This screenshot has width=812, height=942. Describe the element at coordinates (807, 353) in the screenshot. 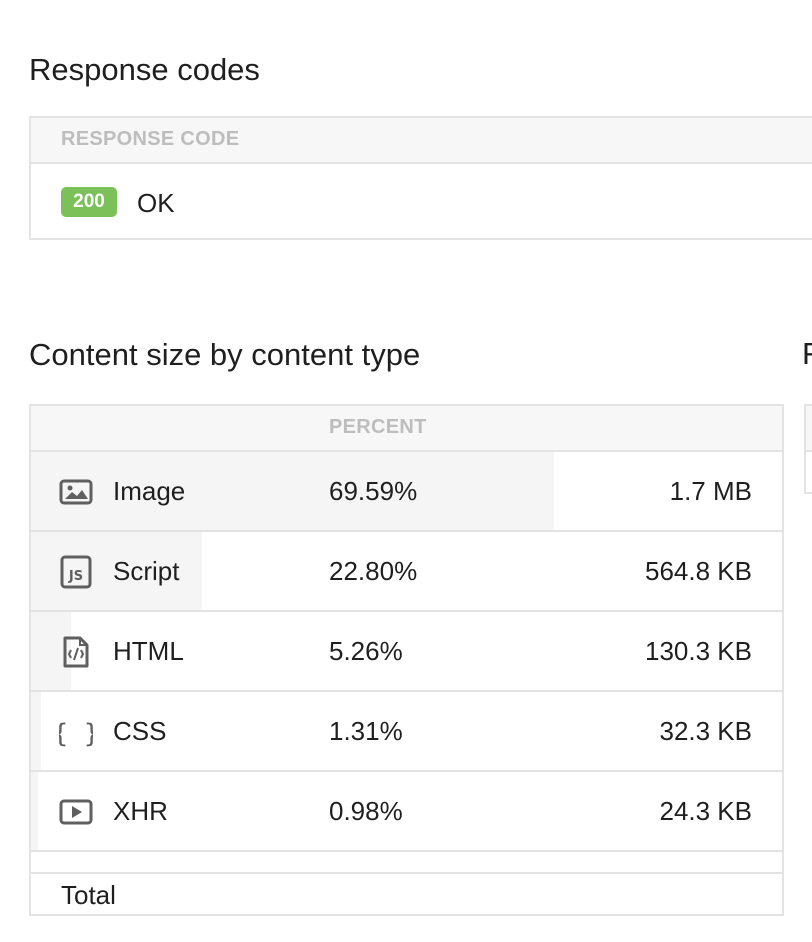

I see `next-panel-title: F` at that location.